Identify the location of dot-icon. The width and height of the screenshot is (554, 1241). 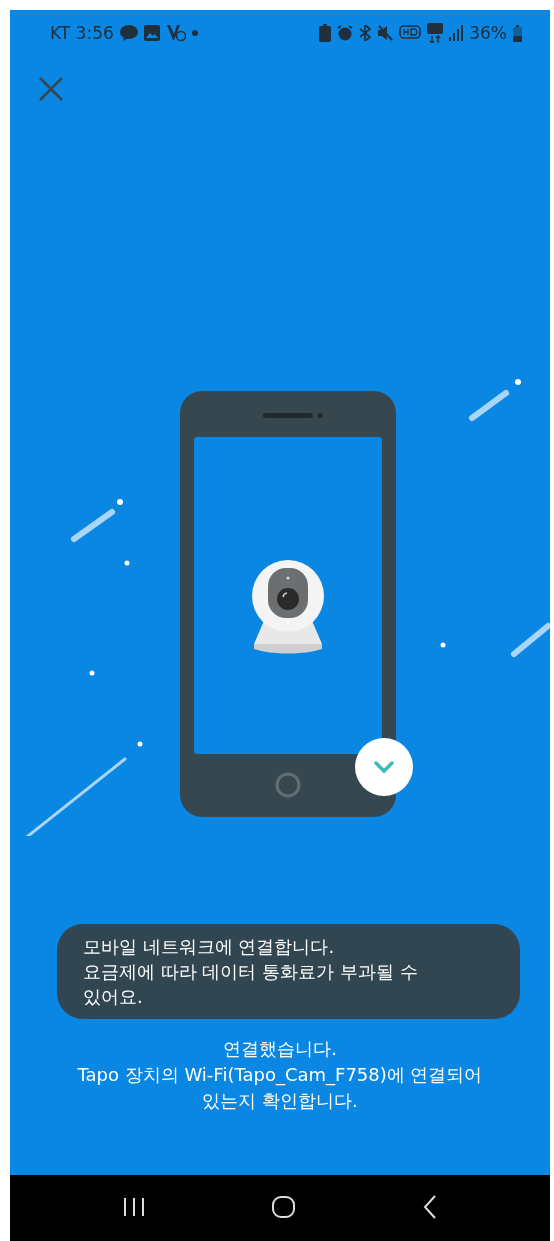
(194, 33).